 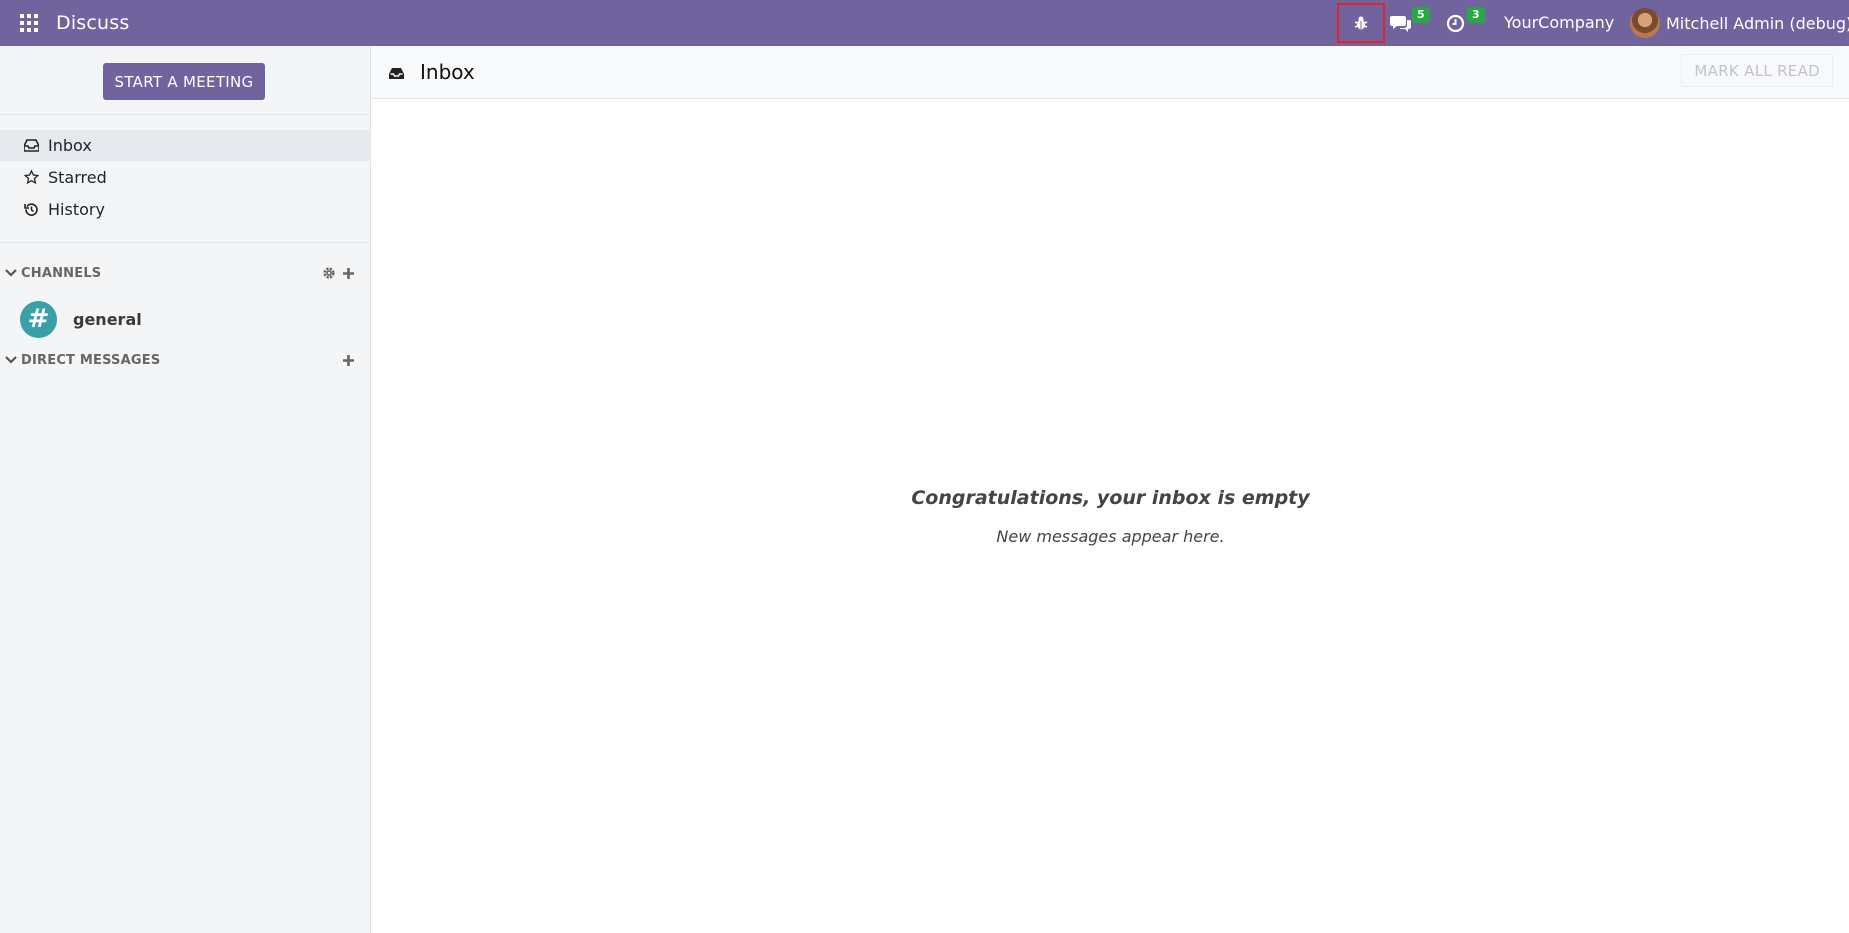 I want to click on empty-inbox-subtitle: New messages appear here., so click(x=1110, y=536).